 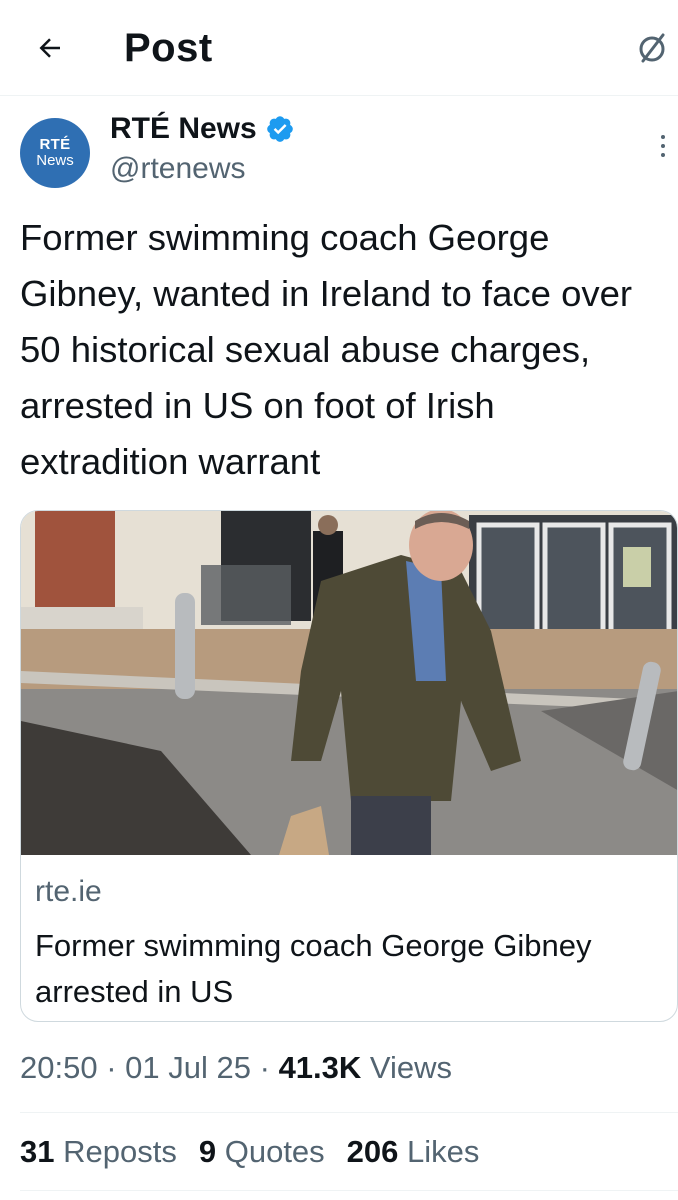 I want to click on avatar: RTÉ News, so click(x=55, y=153).